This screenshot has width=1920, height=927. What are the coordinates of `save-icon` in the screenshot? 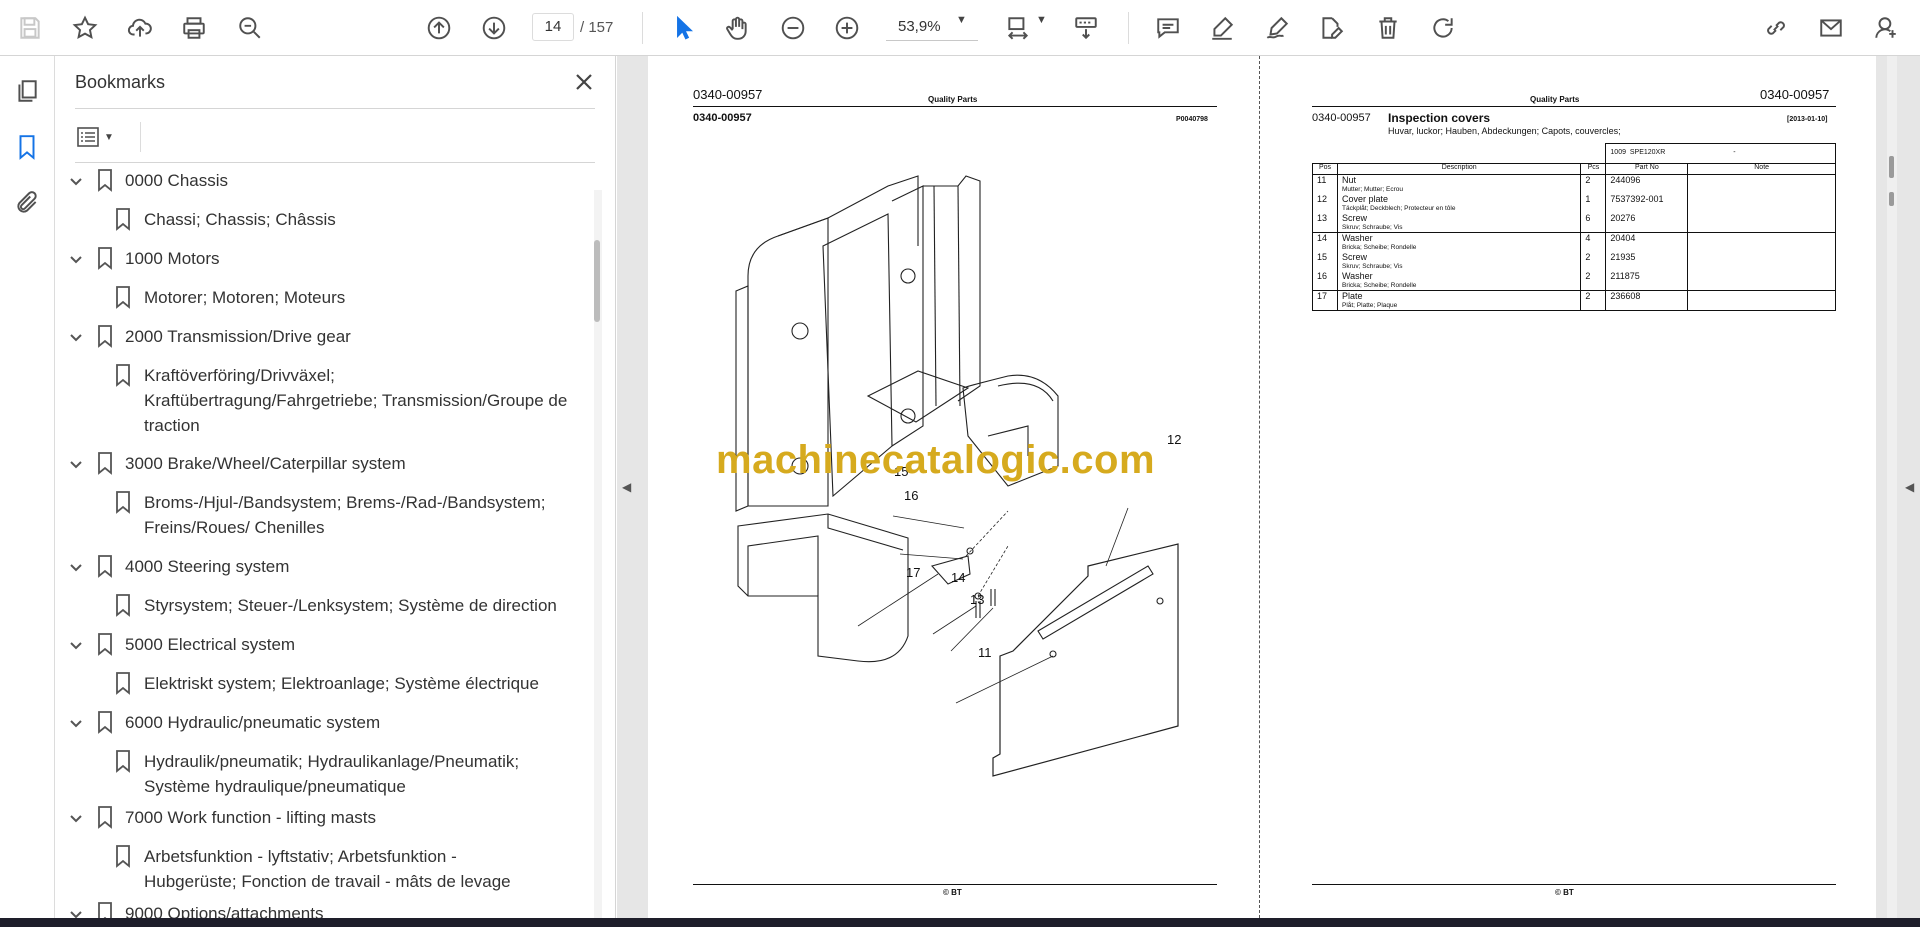 It's located at (30, 28).